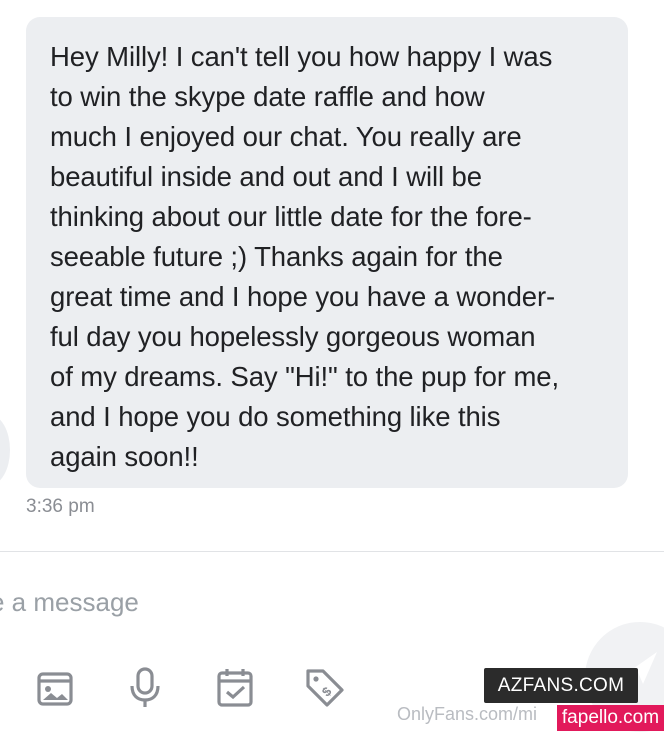 Image resolution: width=664 pixels, height=732 pixels. I want to click on price-tag-icon: $, so click(325, 688).